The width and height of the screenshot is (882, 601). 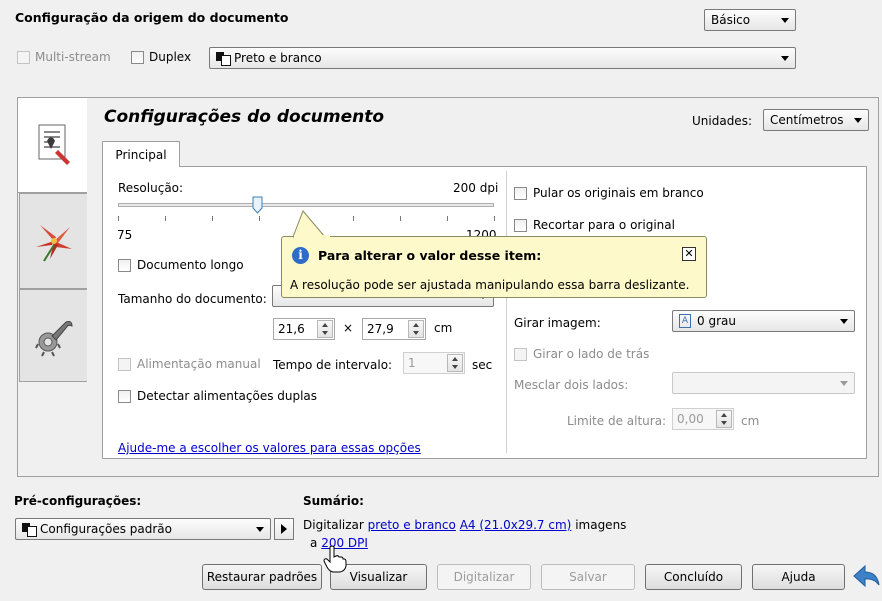 I want to click on wrench-gear-icon, so click(x=53, y=338).